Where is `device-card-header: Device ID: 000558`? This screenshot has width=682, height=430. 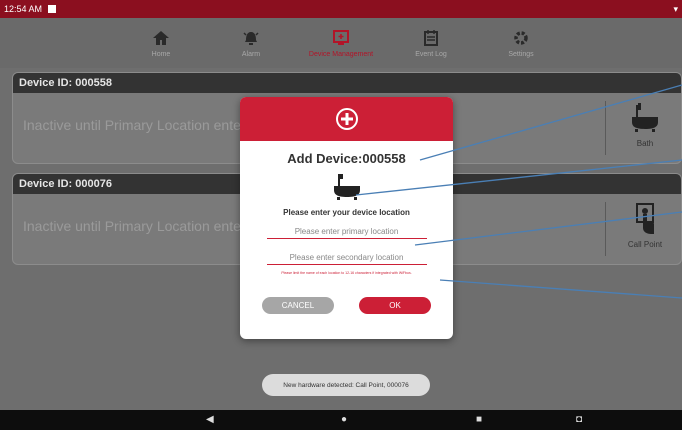 device-card-header: Device ID: 000558 is located at coordinates (347, 83).